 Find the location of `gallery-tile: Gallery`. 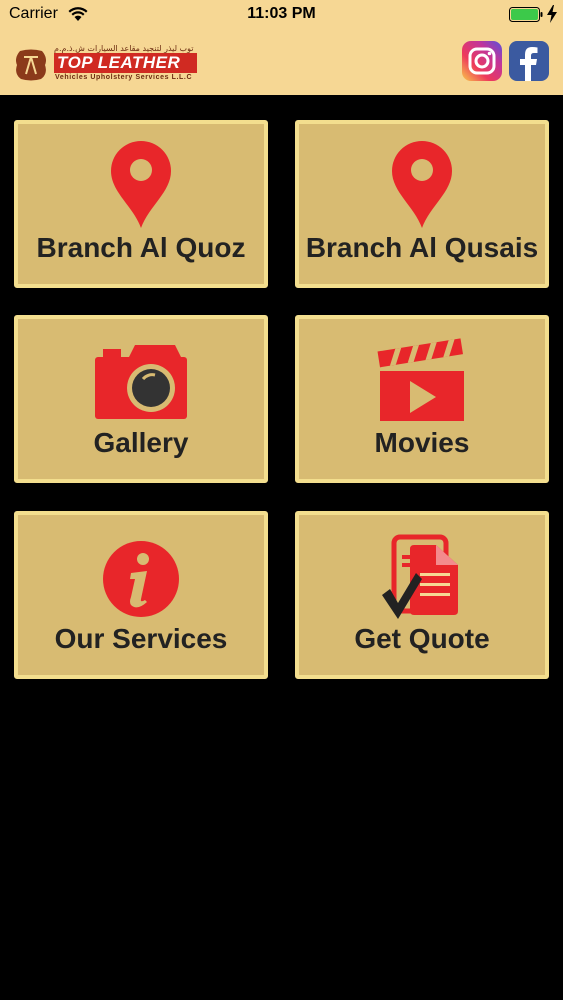

gallery-tile: Gallery is located at coordinates (141, 399).